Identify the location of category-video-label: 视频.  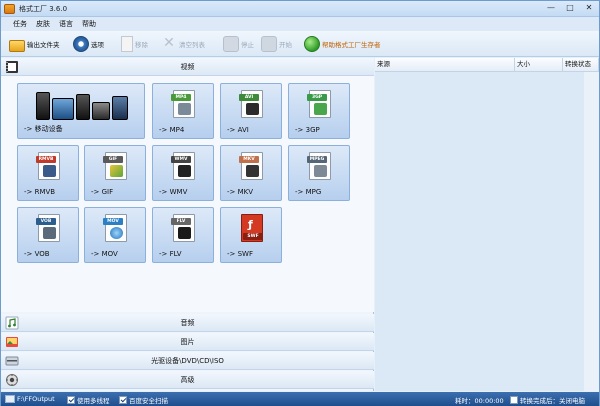
(187, 67).